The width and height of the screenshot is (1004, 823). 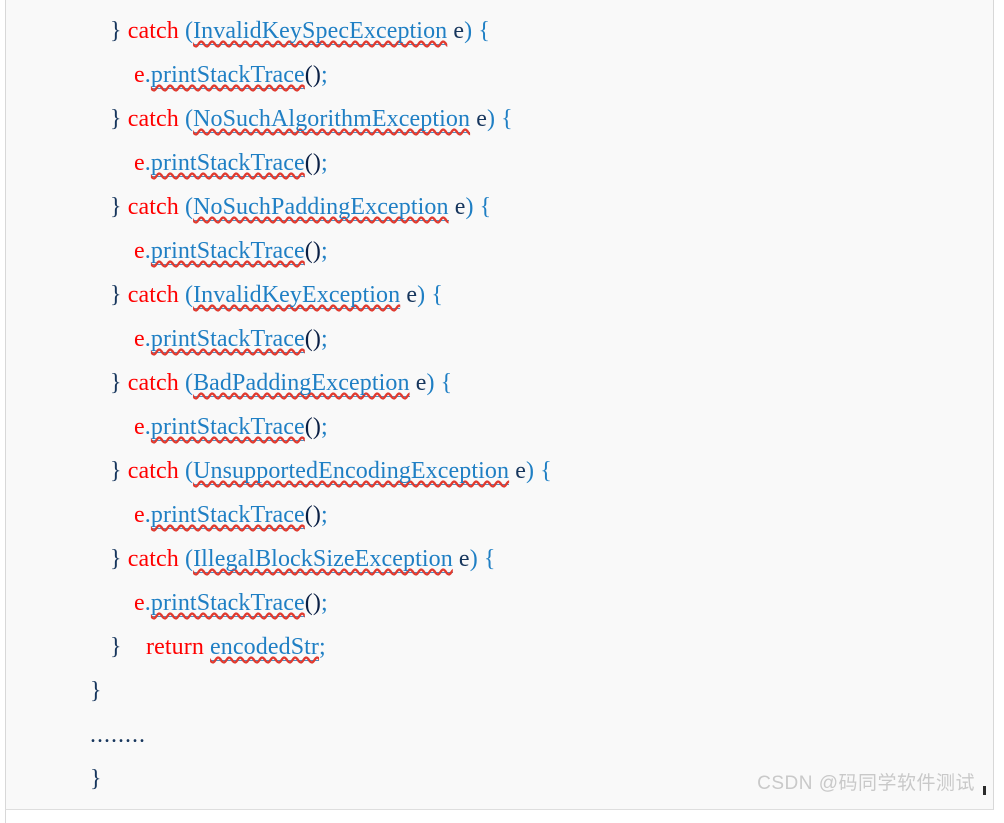 I want to click on code-token-keyword: return, so click(x=175, y=647).